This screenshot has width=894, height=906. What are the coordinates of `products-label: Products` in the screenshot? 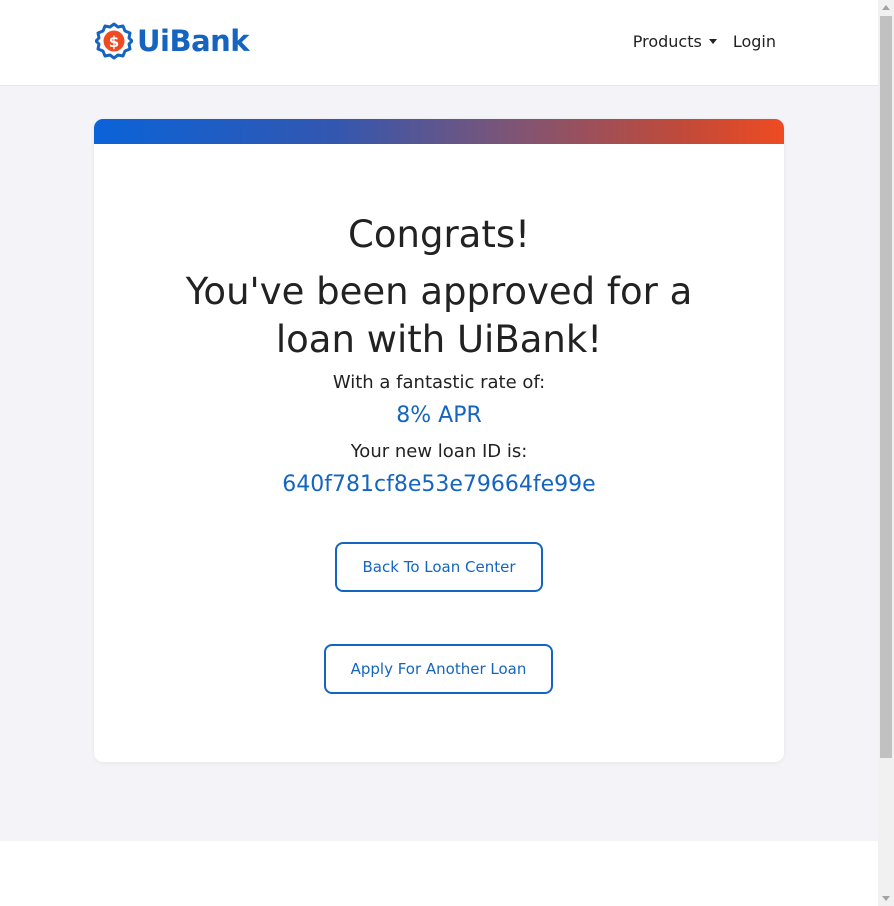 It's located at (667, 41).